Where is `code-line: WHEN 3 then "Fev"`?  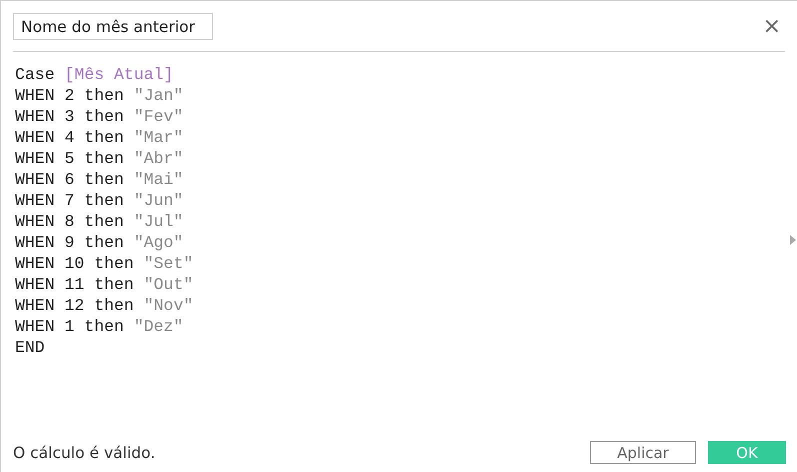
code-line: WHEN 3 then "Fev" is located at coordinates (99, 116).